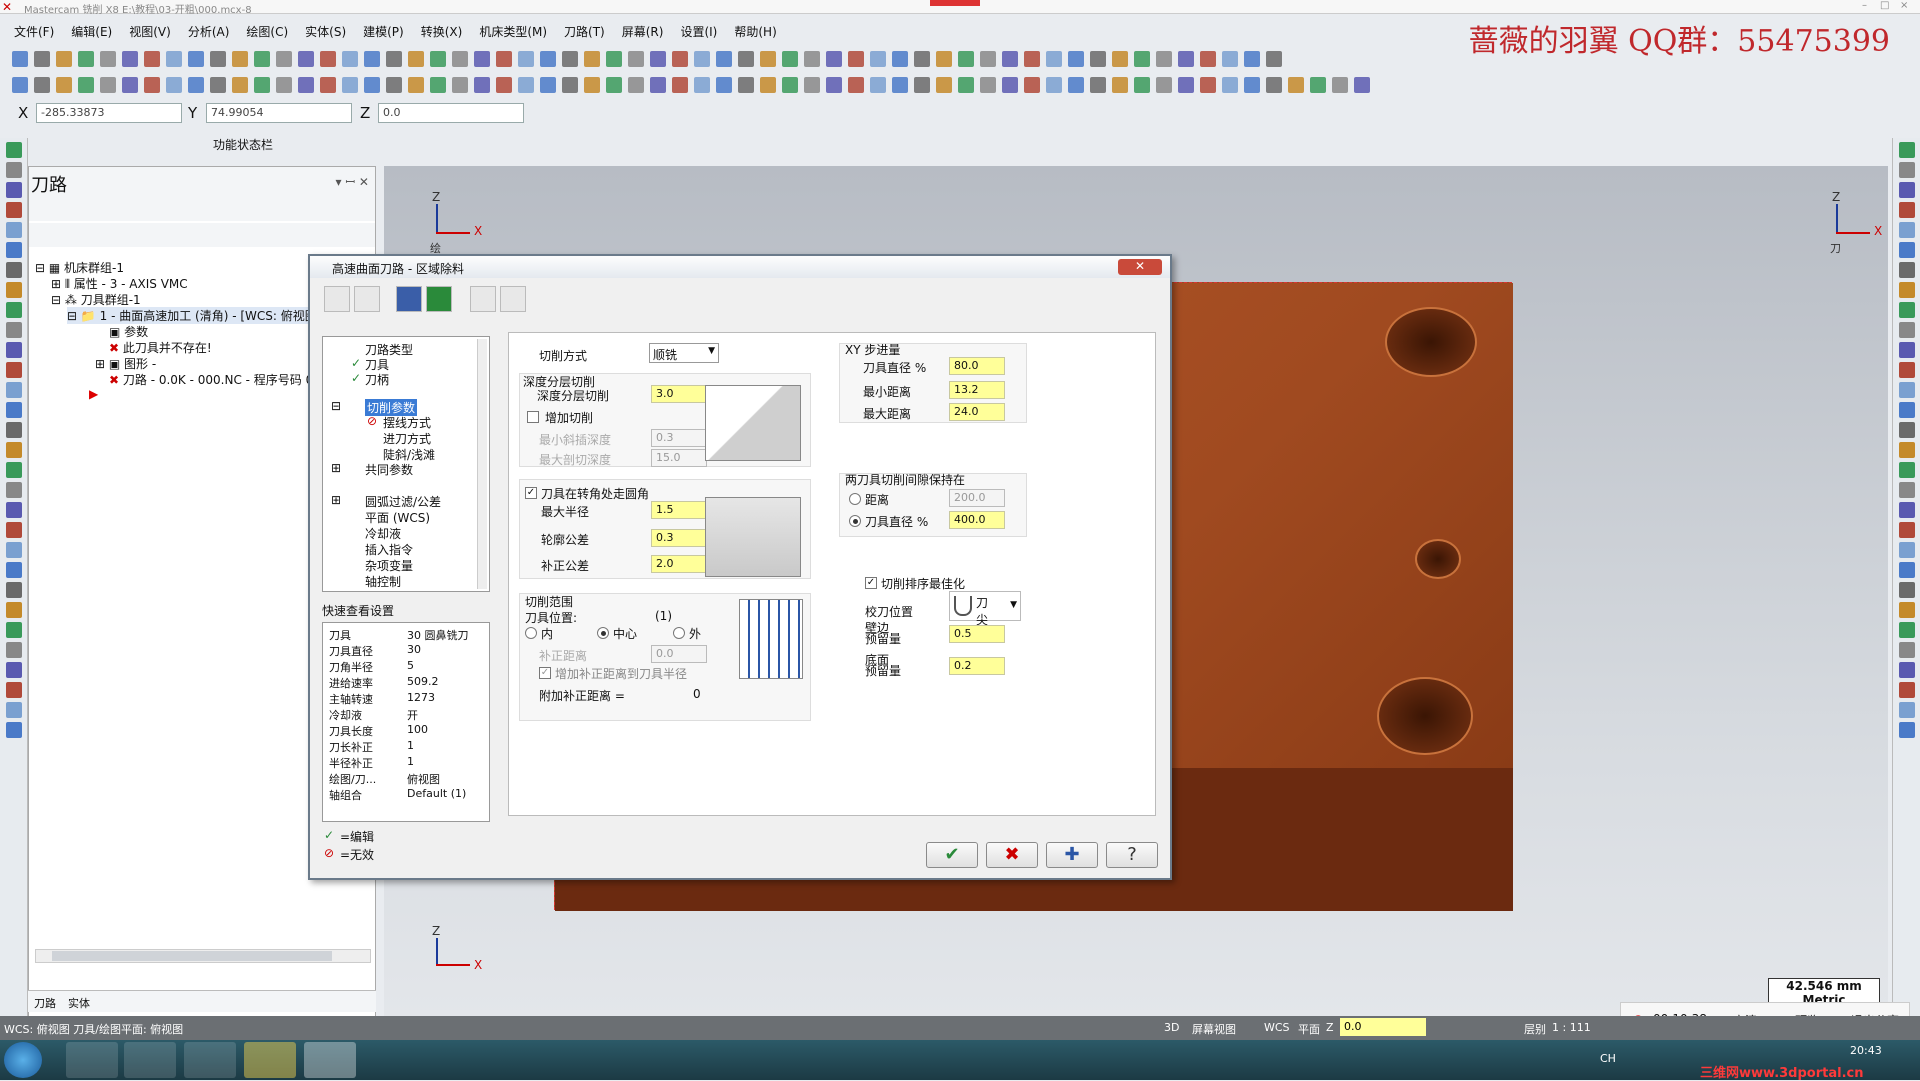  I want to click on z-coordinate-input: 0.0, so click(451, 113).